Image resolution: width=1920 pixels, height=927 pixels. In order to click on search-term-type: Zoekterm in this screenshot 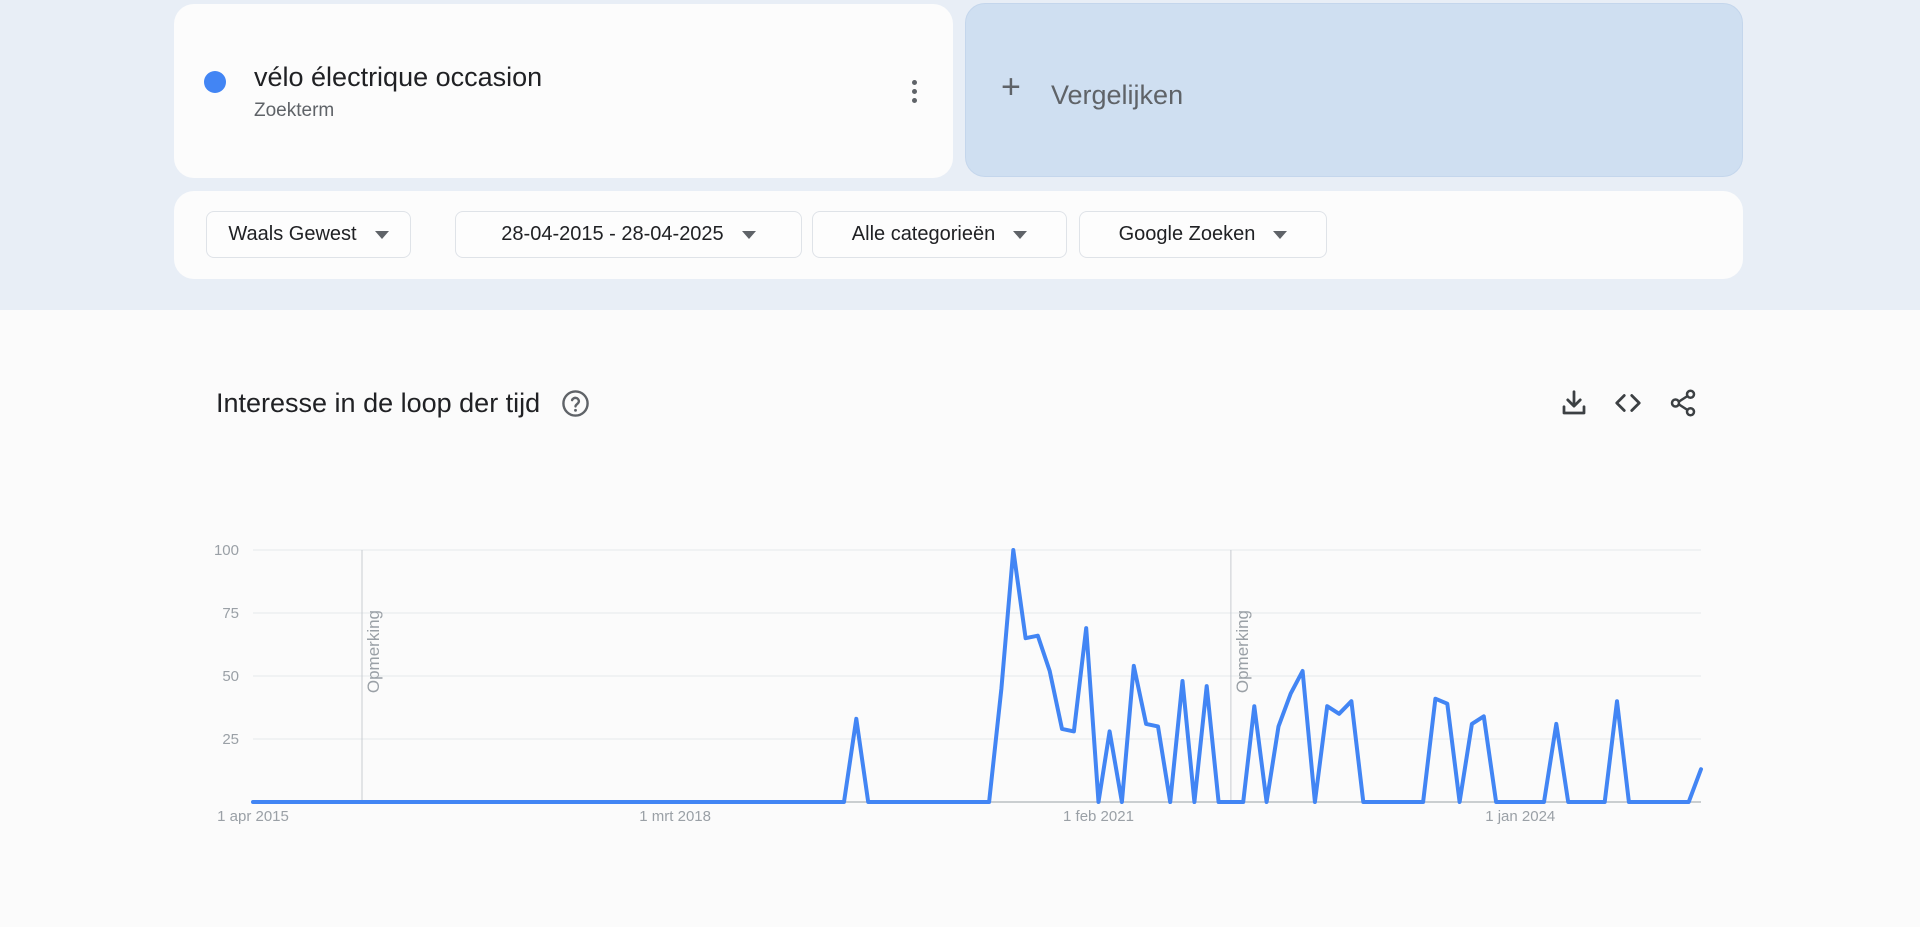, I will do `click(294, 110)`.